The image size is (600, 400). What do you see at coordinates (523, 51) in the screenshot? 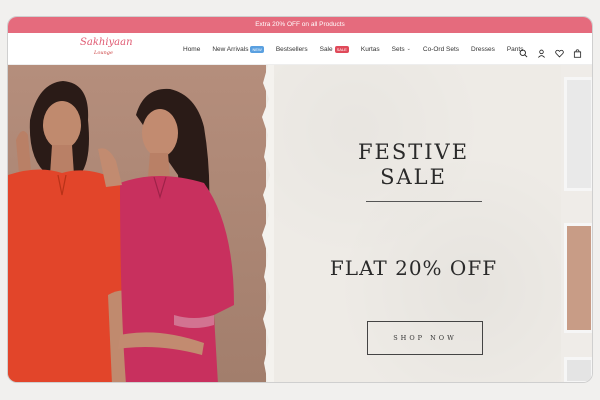
I see `search-icon` at bounding box center [523, 51].